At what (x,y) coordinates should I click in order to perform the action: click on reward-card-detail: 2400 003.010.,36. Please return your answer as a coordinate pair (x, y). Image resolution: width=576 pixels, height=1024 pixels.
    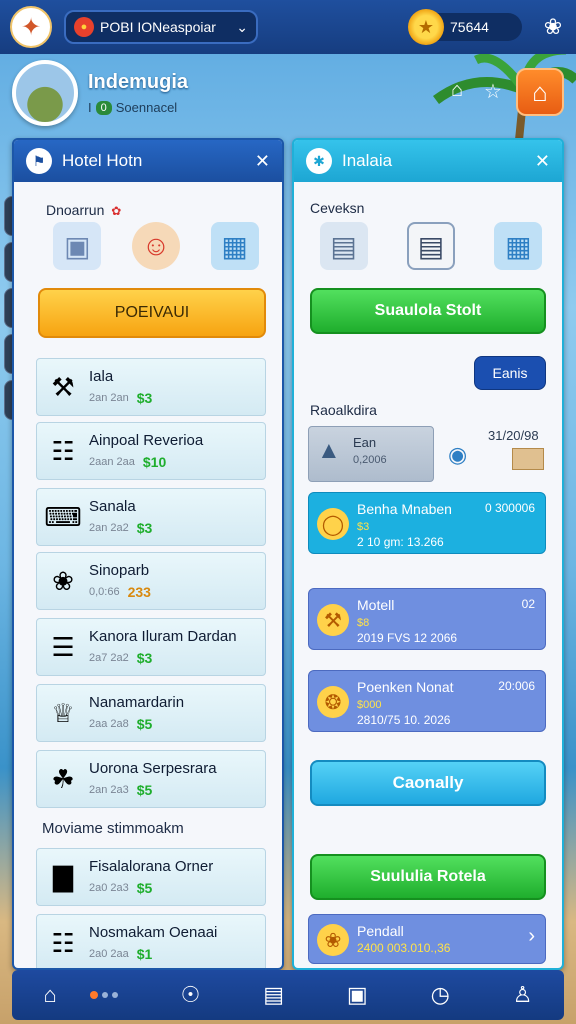
    Looking at the image, I should click on (404, 948).